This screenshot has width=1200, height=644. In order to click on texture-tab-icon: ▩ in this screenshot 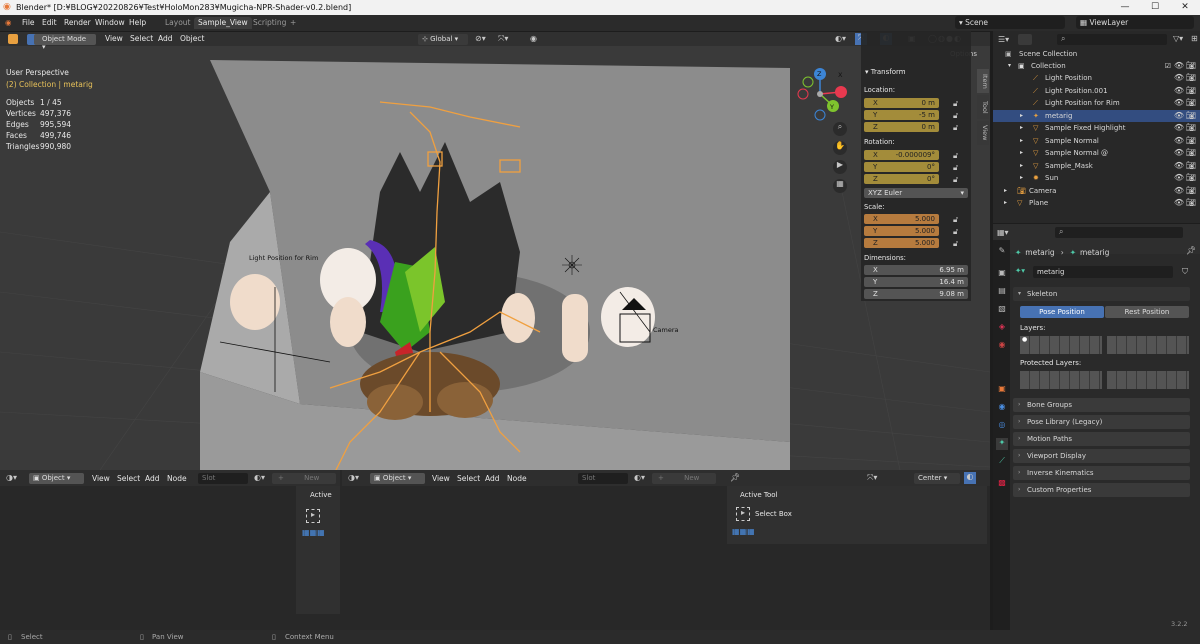, I will do `click(1002, 484)`.